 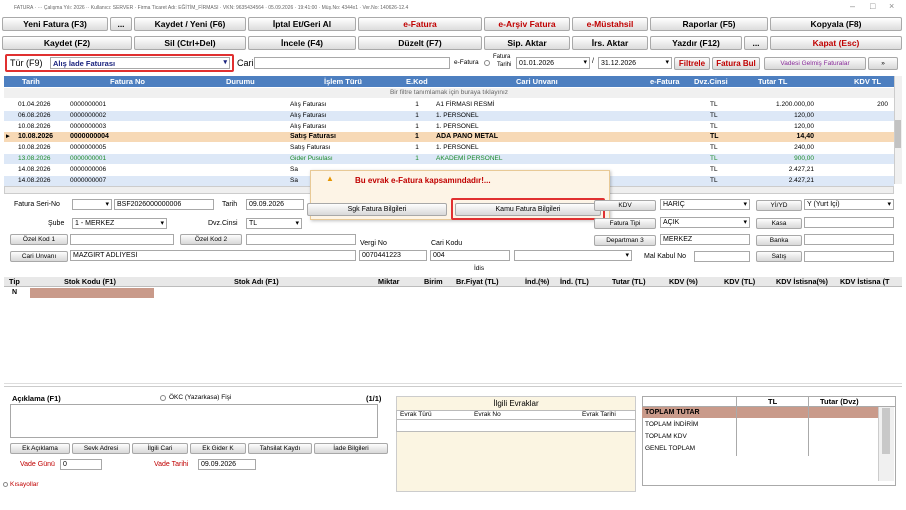 I want to click on date-to-input: 31.12.2026, so click(x=635, y=63).